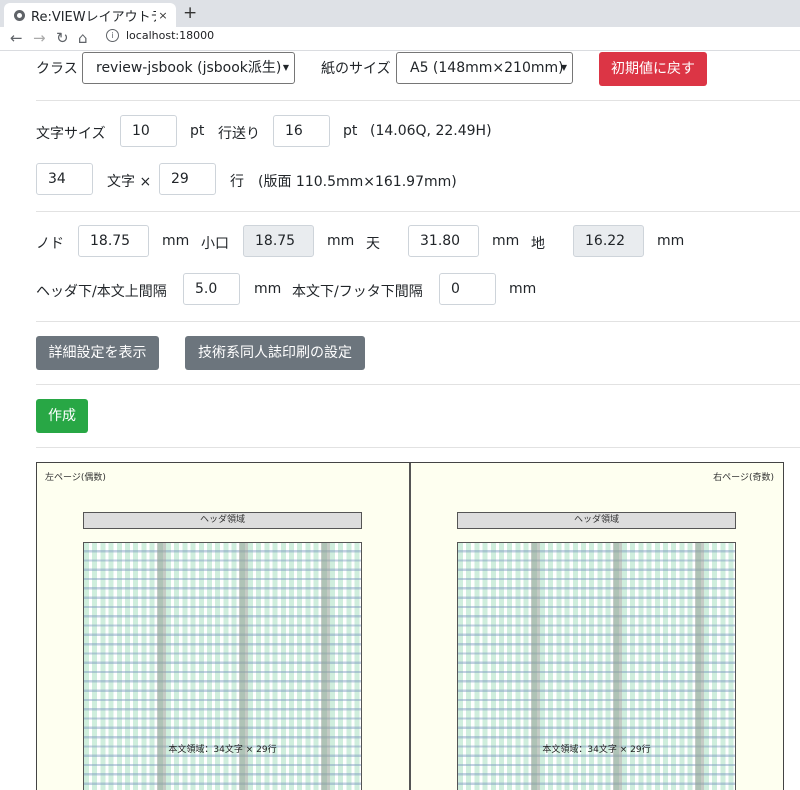 This screenshot has height=790, width=800. I want to click on reload-icon: ↻, so click(62, 38).